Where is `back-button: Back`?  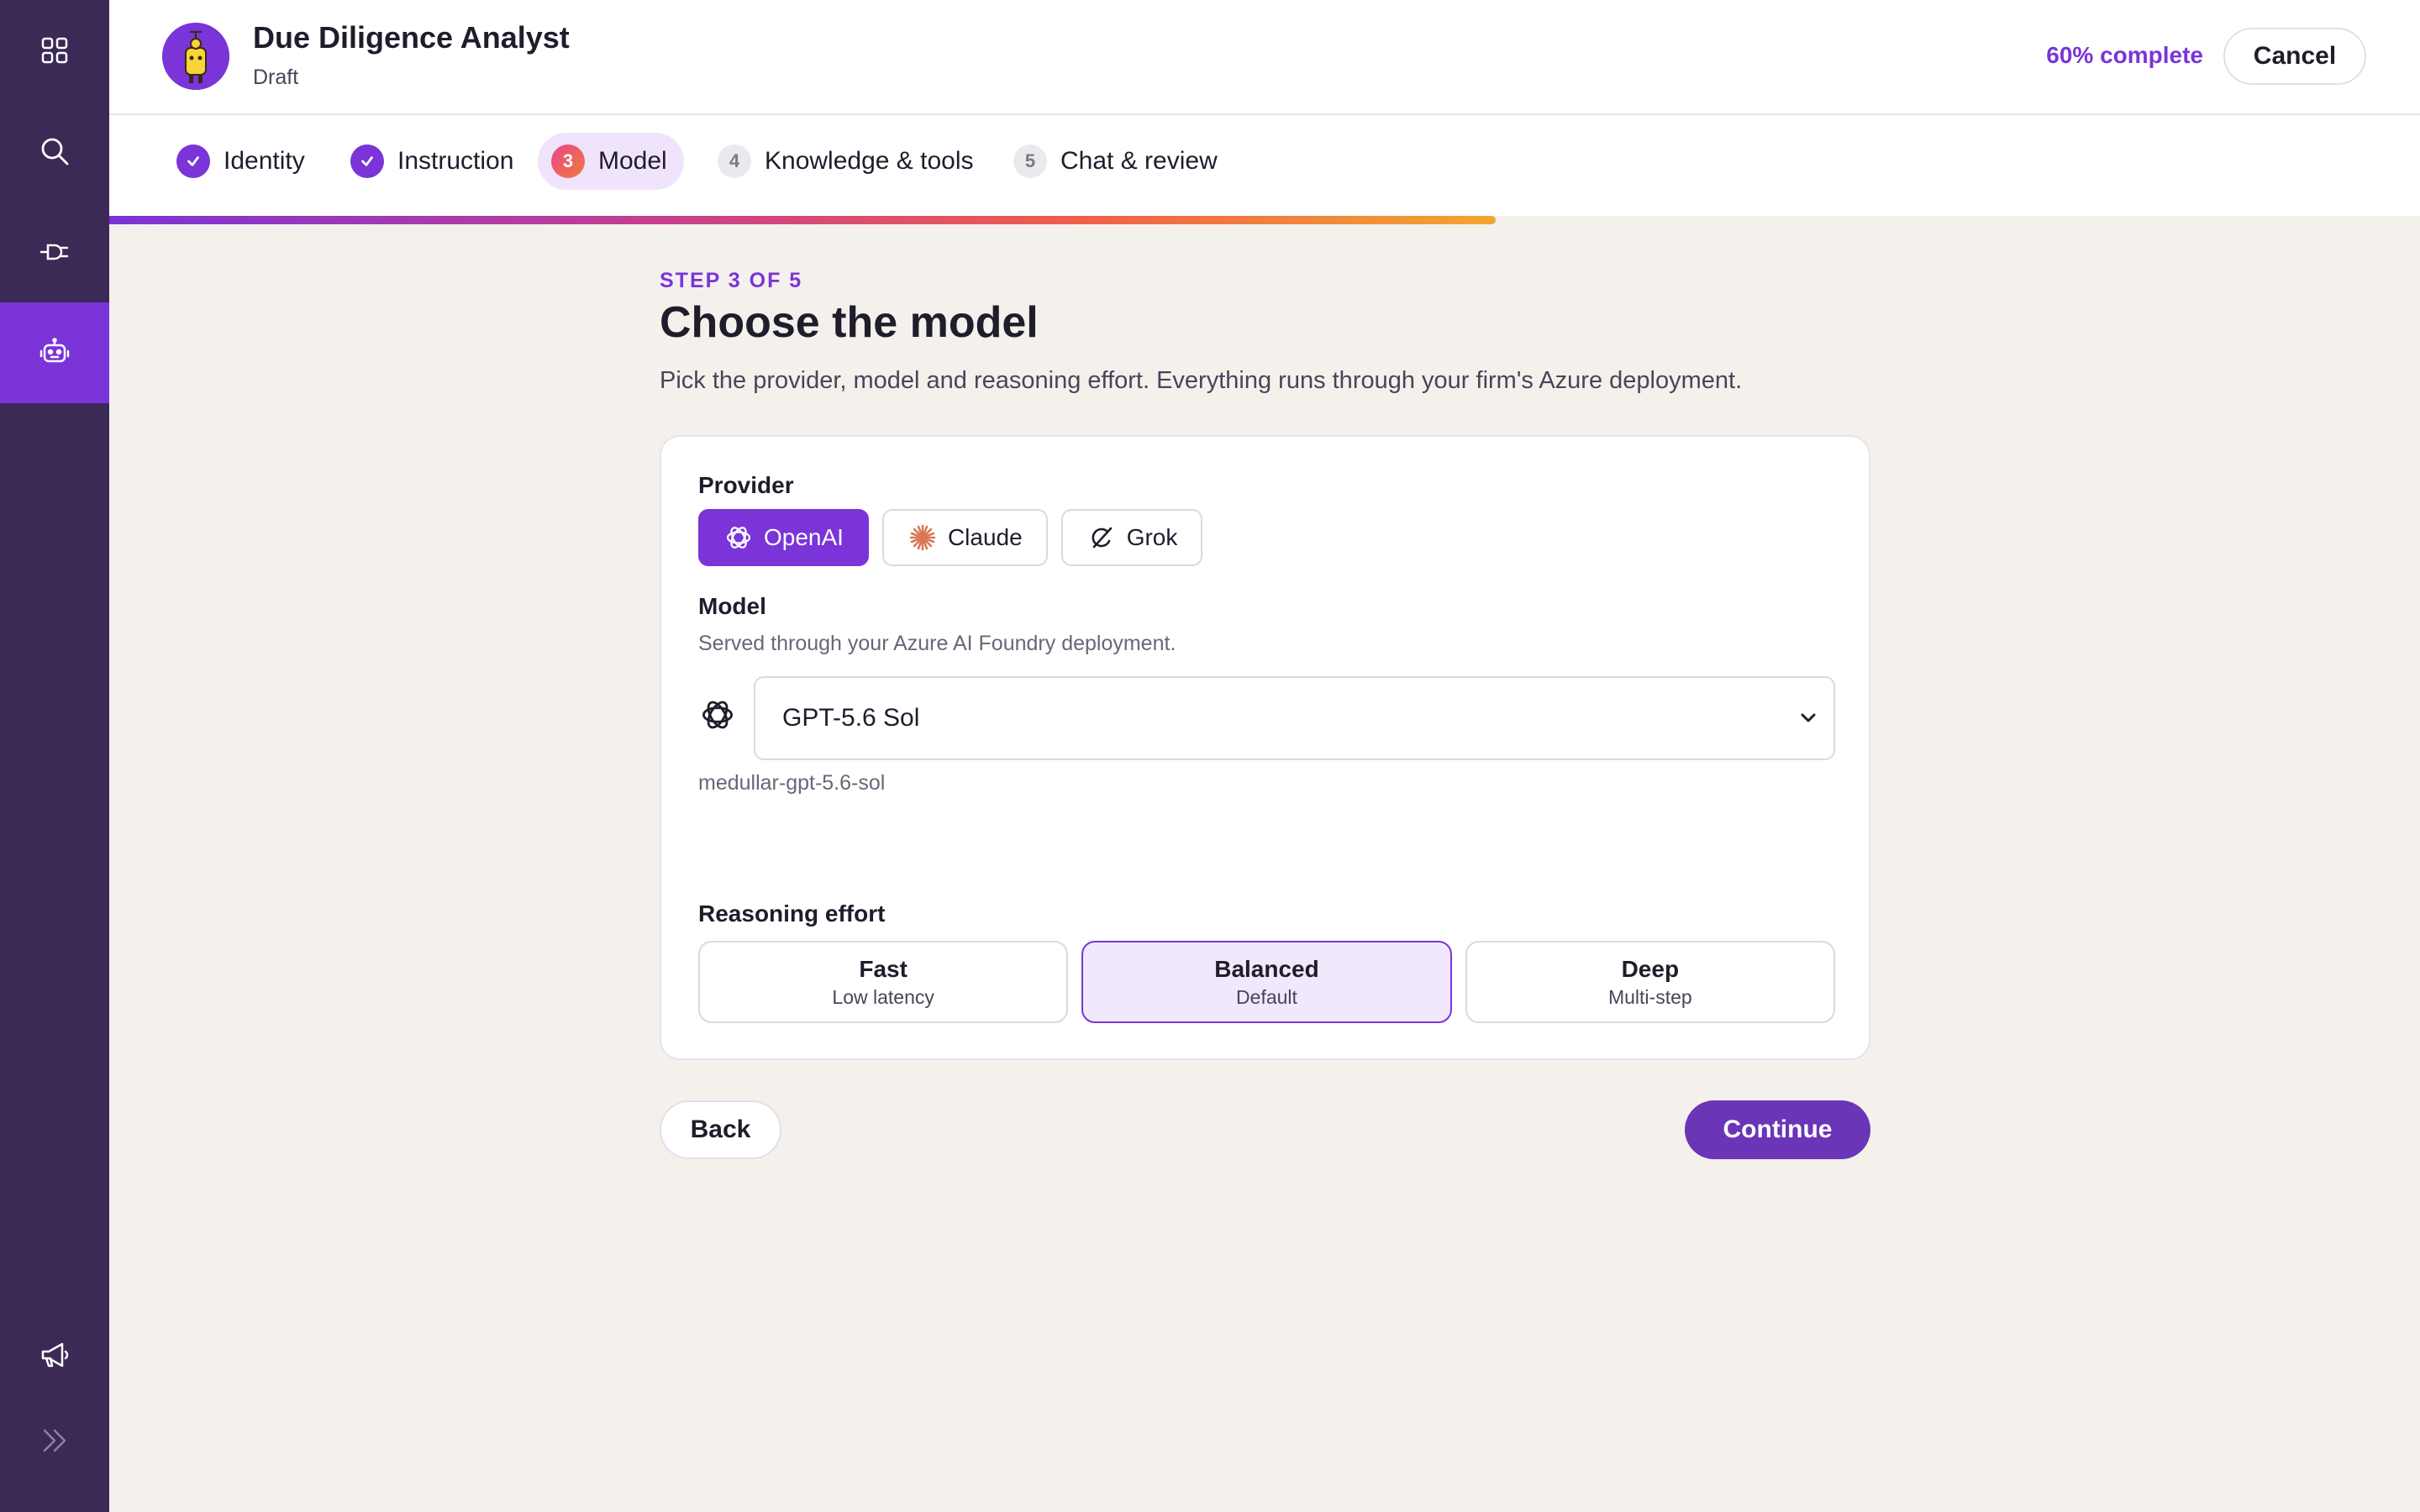
back-button: Back is located at coordinates (720, 1129).